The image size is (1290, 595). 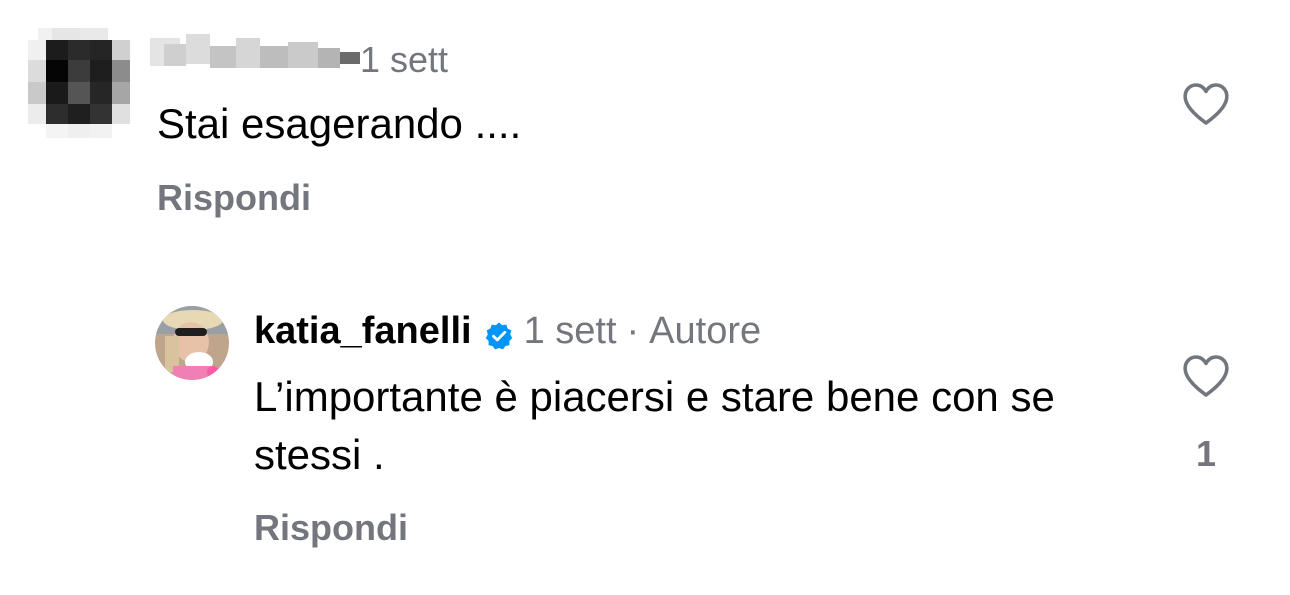 What do you see at coordinates (255, 52) in the screenshot?
I see `username-redacted` at bounding box center [255, 52].